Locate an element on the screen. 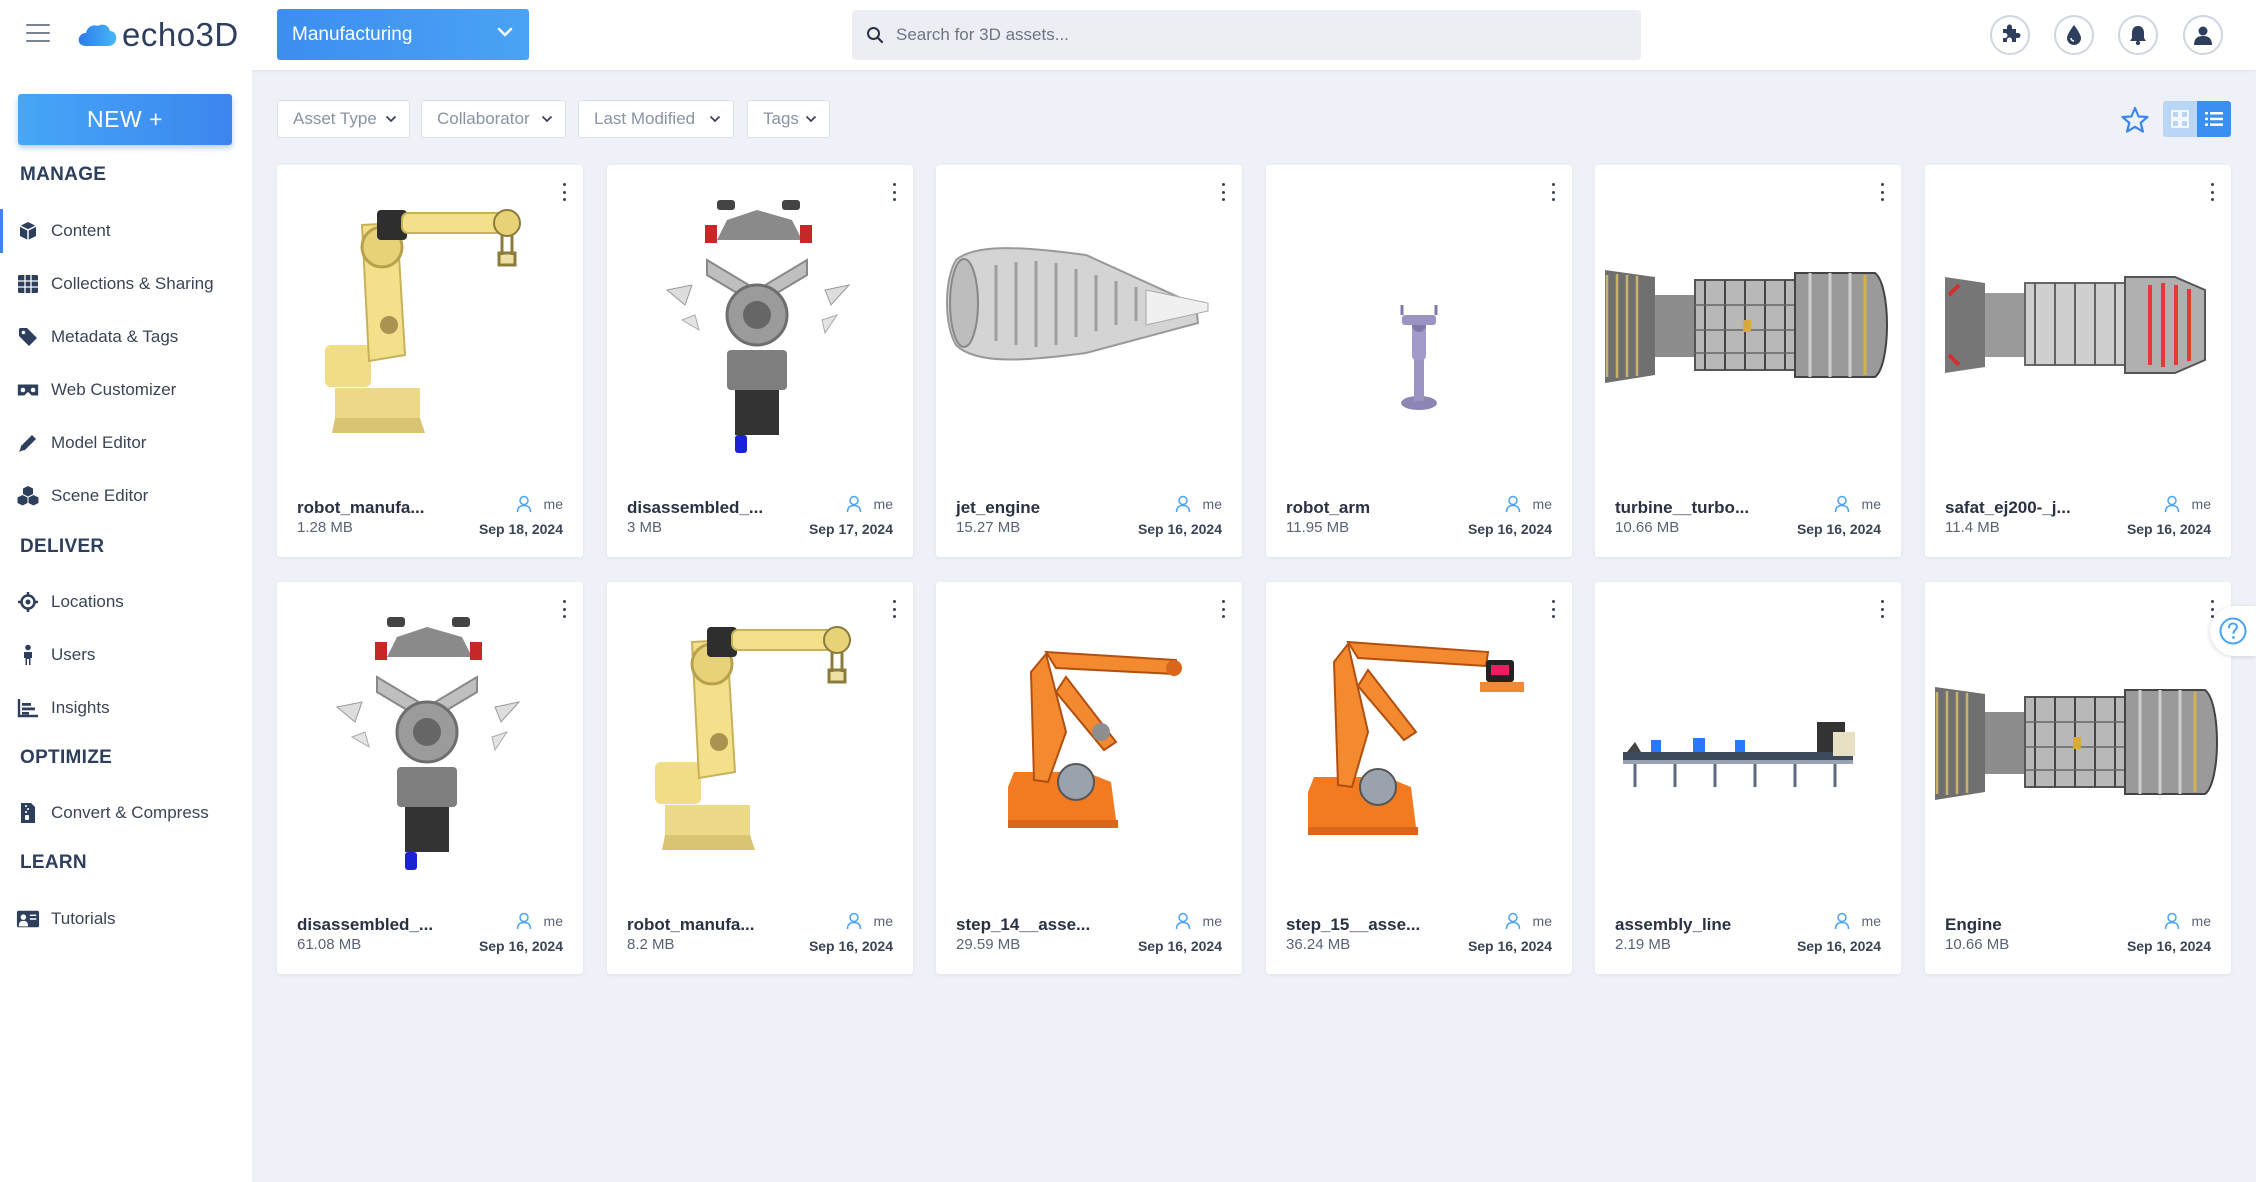 Image resolution: width=2256 pixels, height=1182 pixels. section-title-deliver: DELIVER is located at coordinates (62, 546).